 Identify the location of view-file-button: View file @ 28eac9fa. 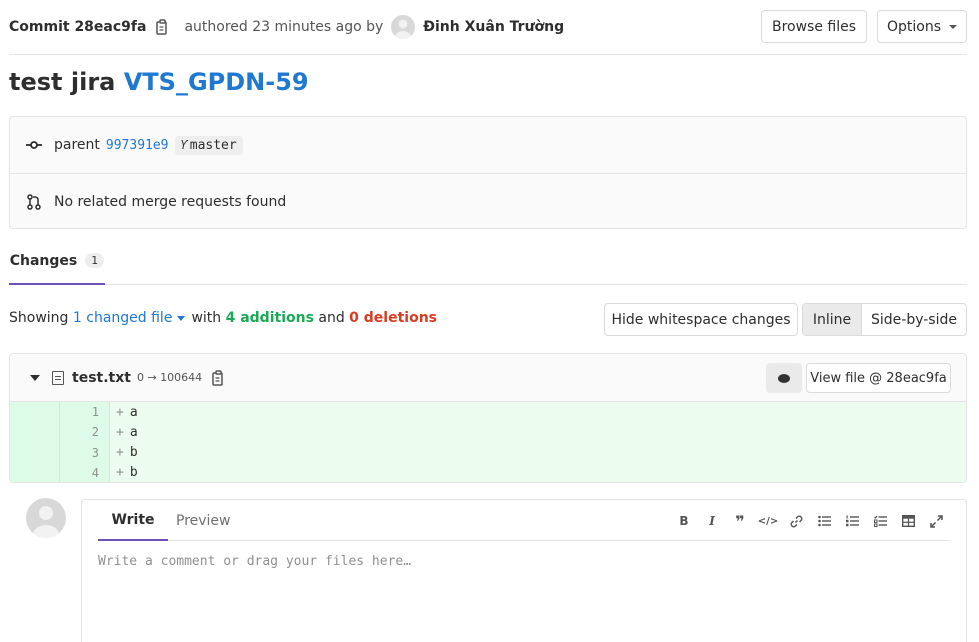
(878, 378).